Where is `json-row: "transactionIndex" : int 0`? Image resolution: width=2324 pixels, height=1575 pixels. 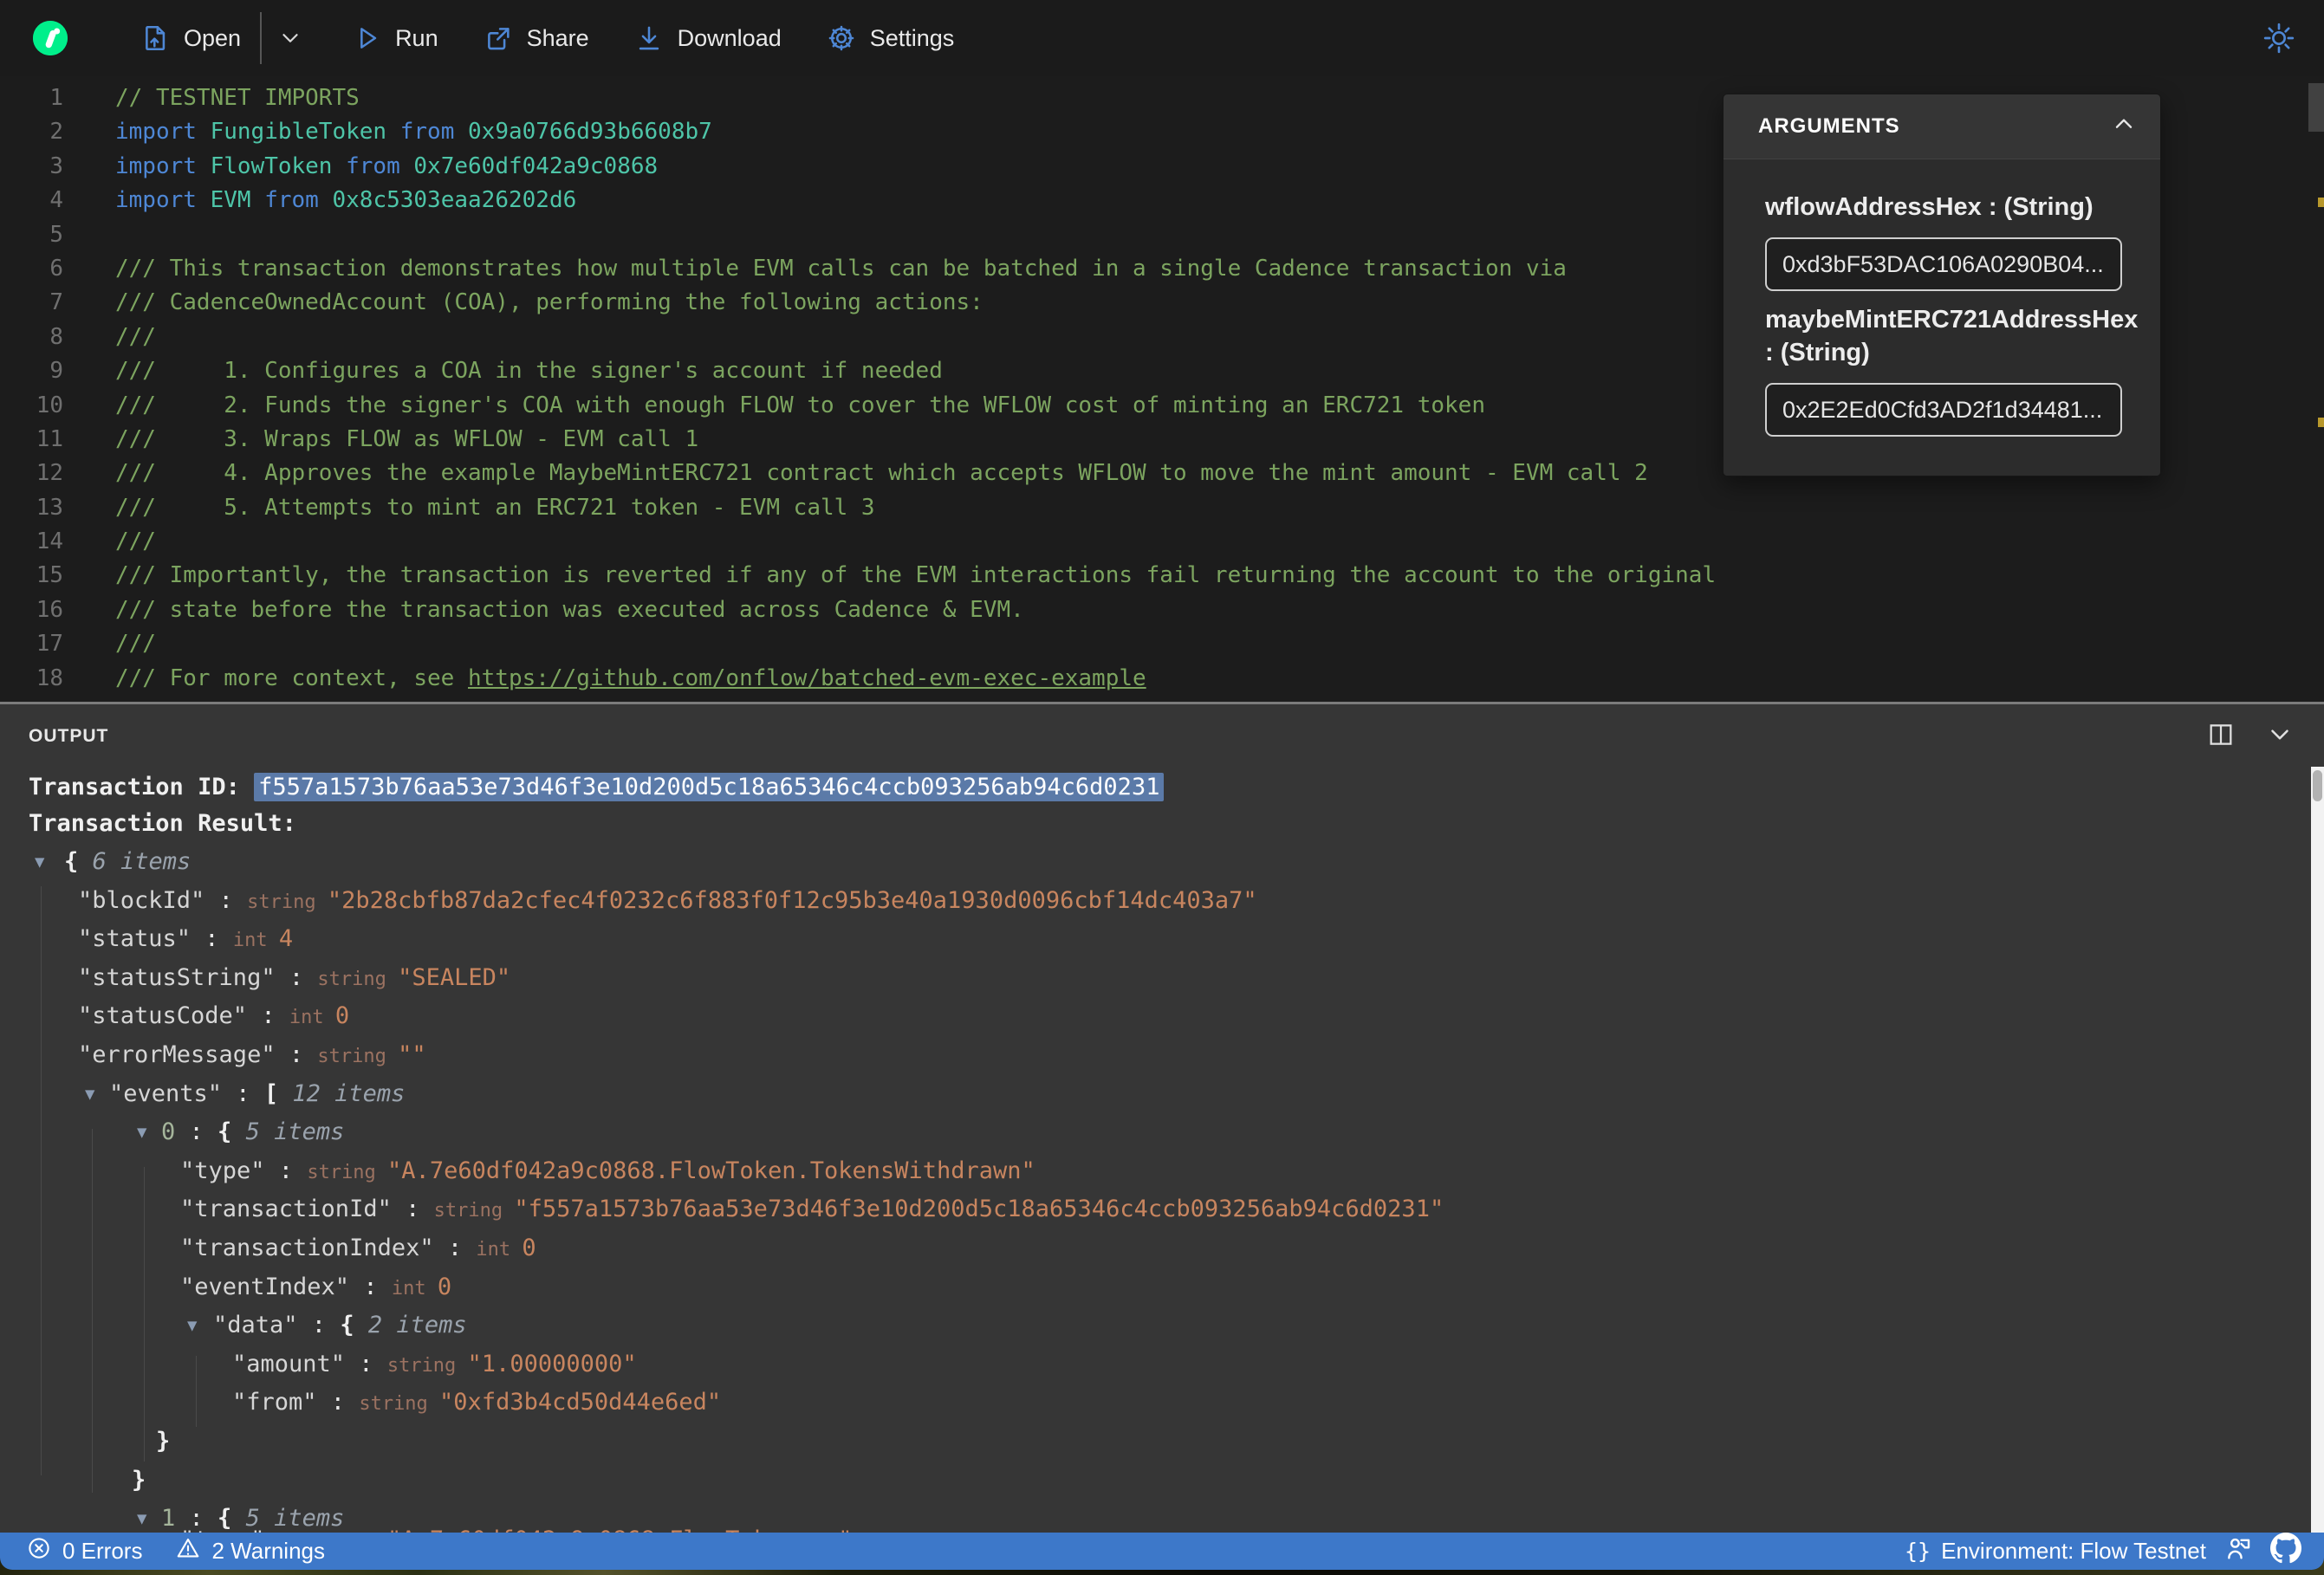 json-row: "transactionIndex" : int 0 is located at coordinates (358, 1248).